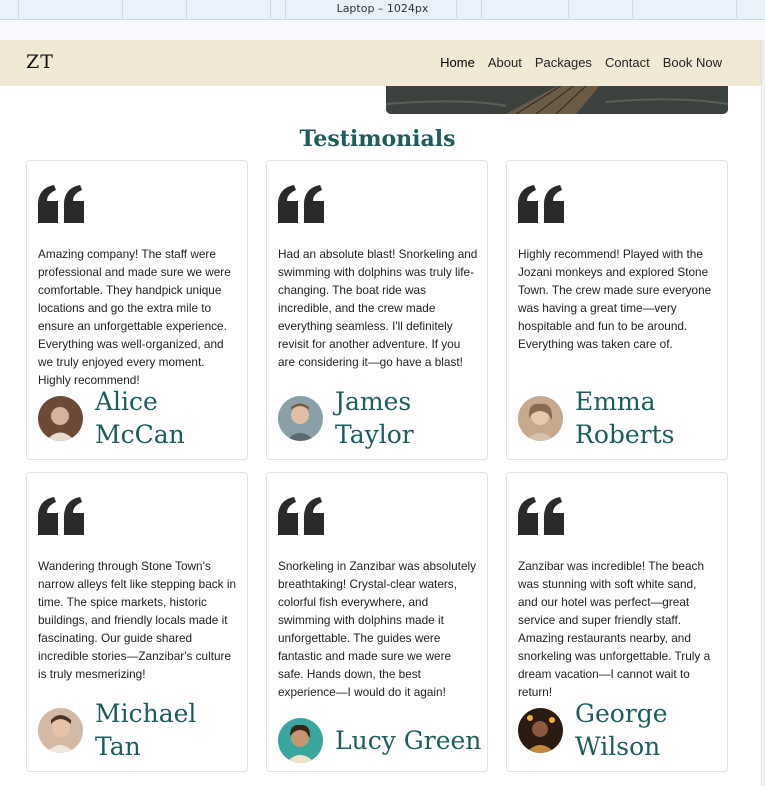 The width and height of the screenshot is (765, 786). Describe the element at coordinates (618, 746) in the screenshot. I see `author-name-line: Wilson` at that location.